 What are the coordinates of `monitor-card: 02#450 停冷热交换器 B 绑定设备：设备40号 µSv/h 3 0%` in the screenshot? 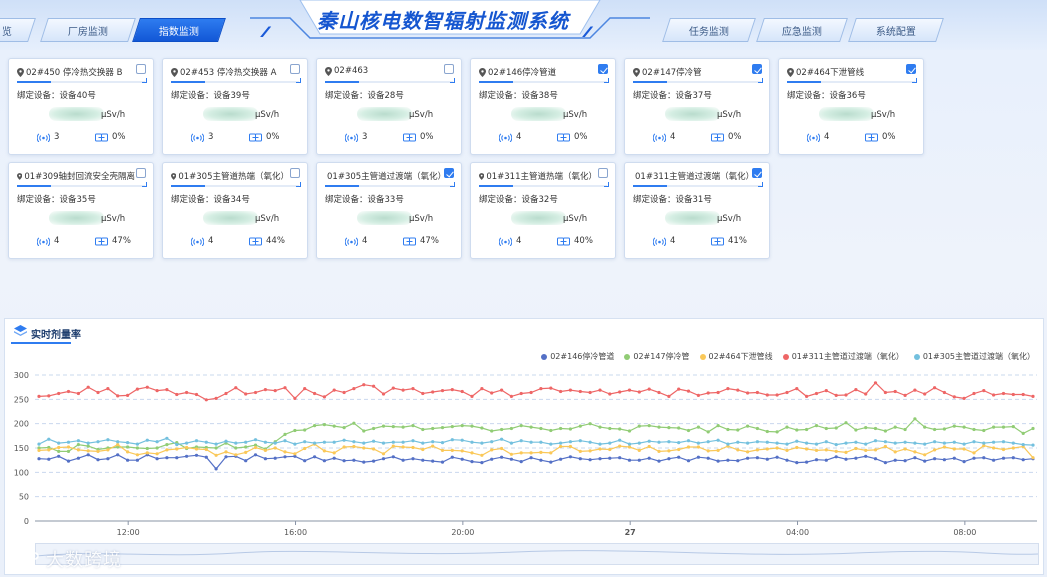 It's located at (81, 106).